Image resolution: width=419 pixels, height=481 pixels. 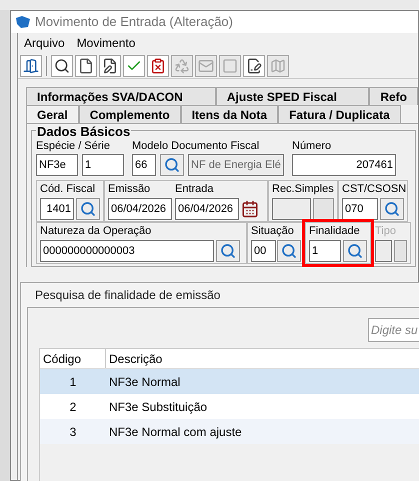 What do you see at coordinates (23, 22) in the screenshot?
I see `app-logo-icon` at bounding box center [23, 22].